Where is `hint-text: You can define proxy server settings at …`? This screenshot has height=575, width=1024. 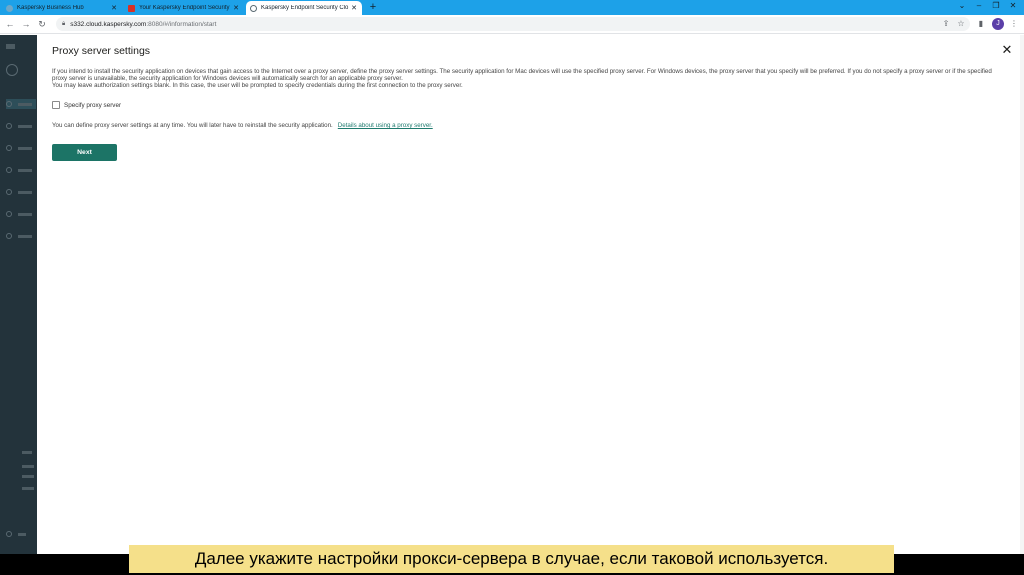
hint-text: You can define proxy server settings at … is located at coordinates (242, 125).